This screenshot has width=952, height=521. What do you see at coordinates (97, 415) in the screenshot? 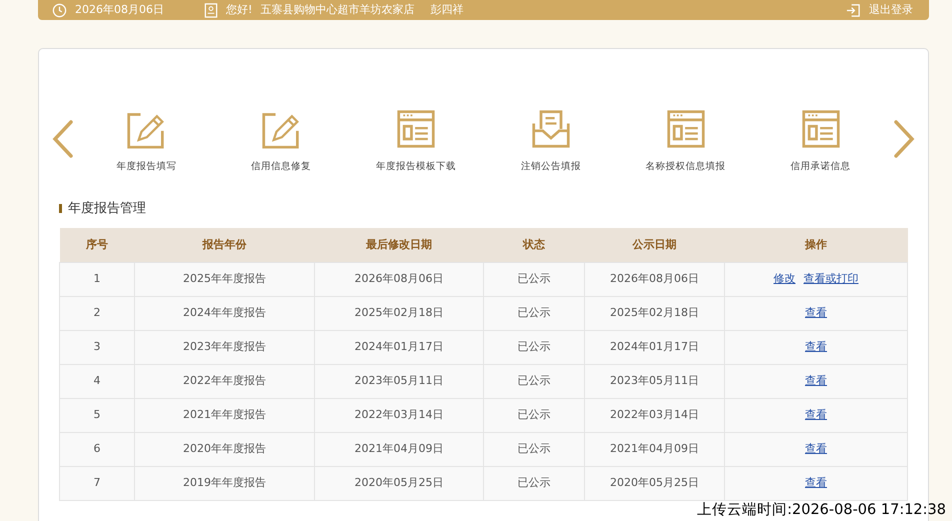
I see `table-cell: 5` at bounding box center [97, 415].